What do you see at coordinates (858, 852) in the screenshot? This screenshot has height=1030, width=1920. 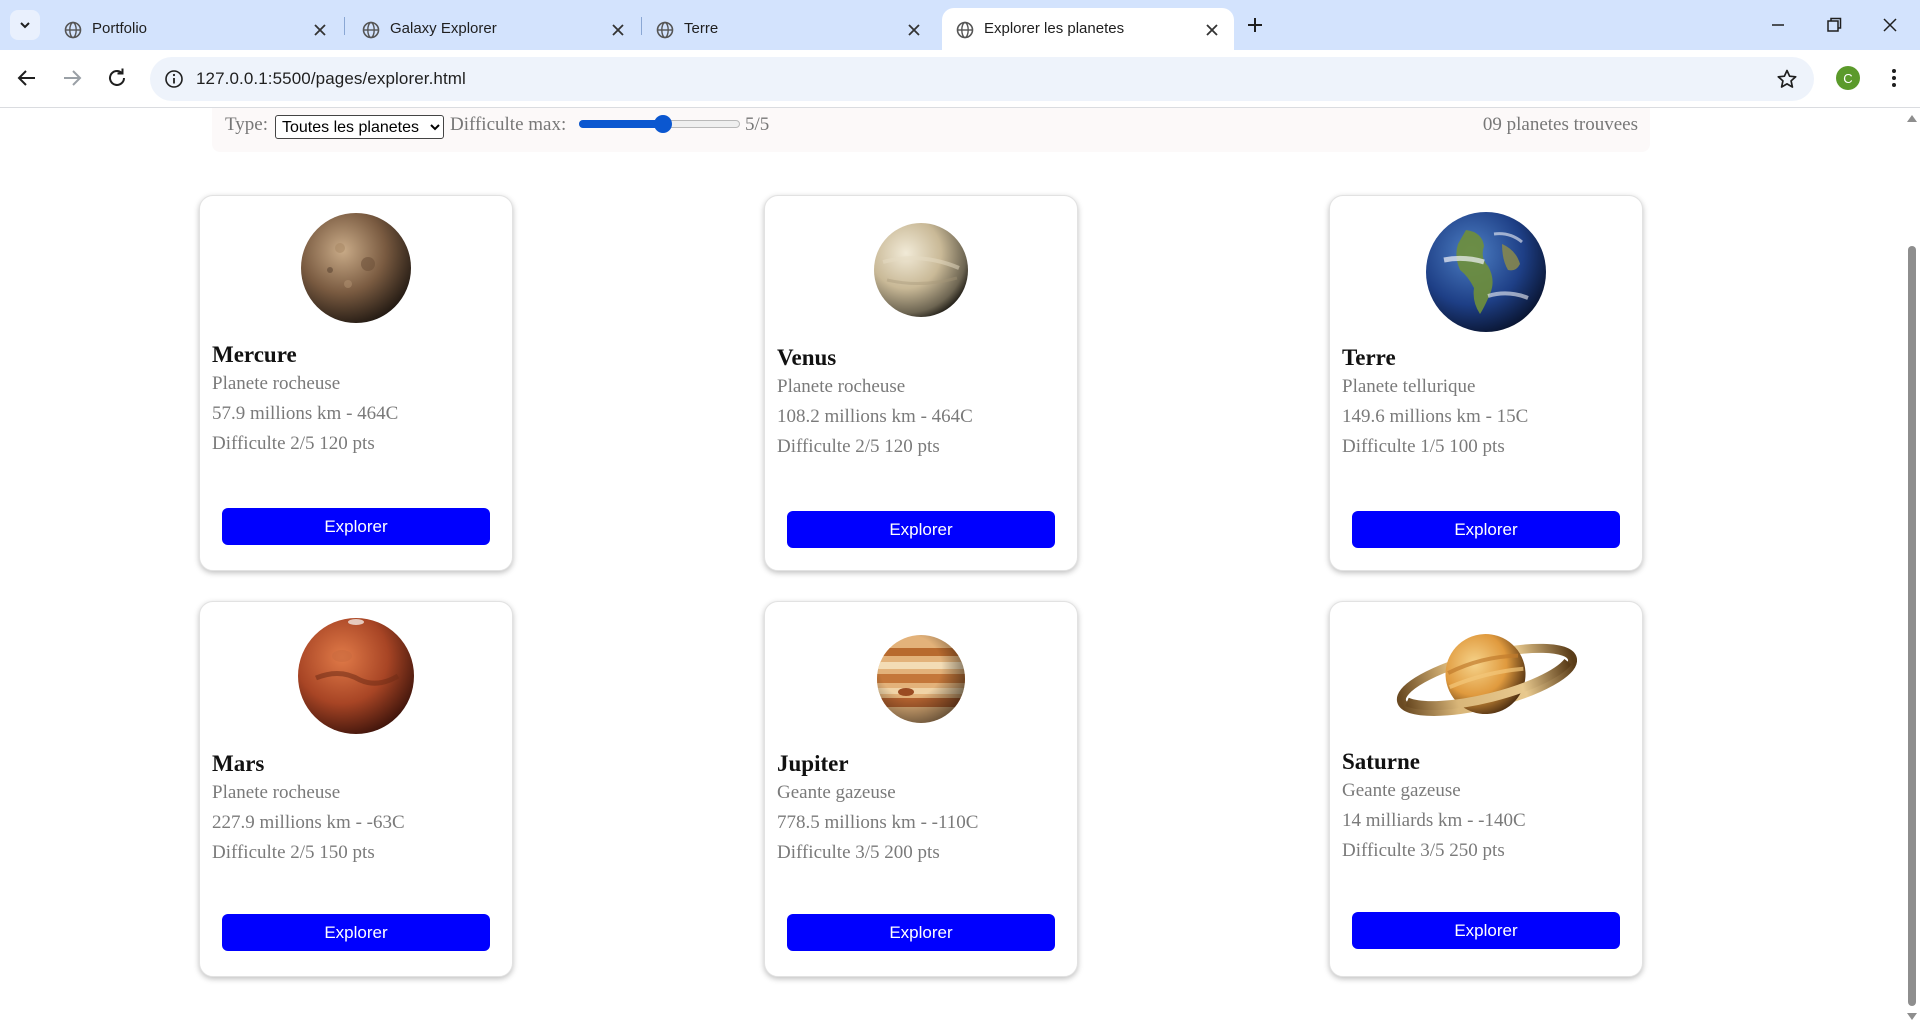 I see `planet-difficulty: Difficulte 3/5 200 pts` at bounding box center [858, 852].